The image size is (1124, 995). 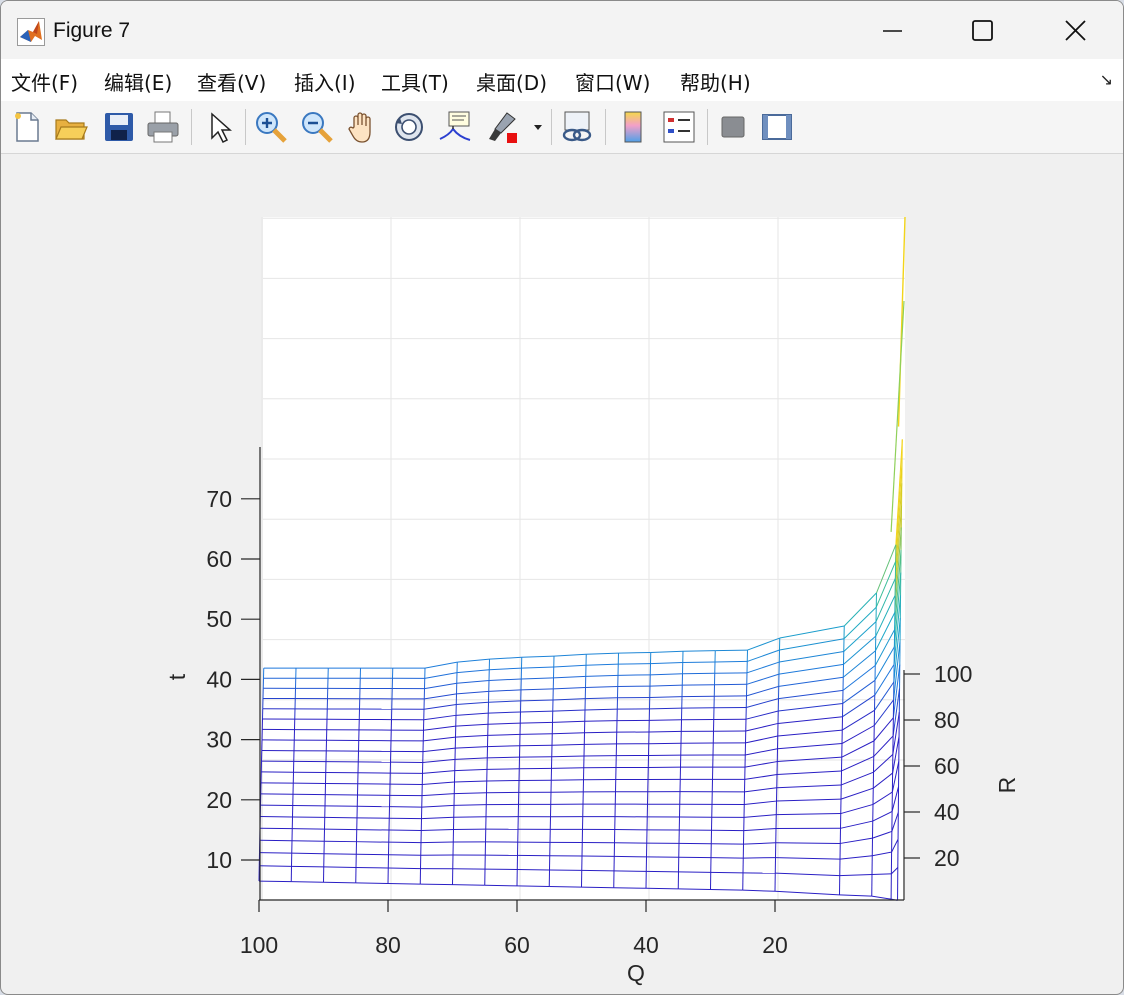 What do you see at coordinates (177, 676) in the screenshot?
I see `t-axis-label: t` at bounding box center [177, 676].